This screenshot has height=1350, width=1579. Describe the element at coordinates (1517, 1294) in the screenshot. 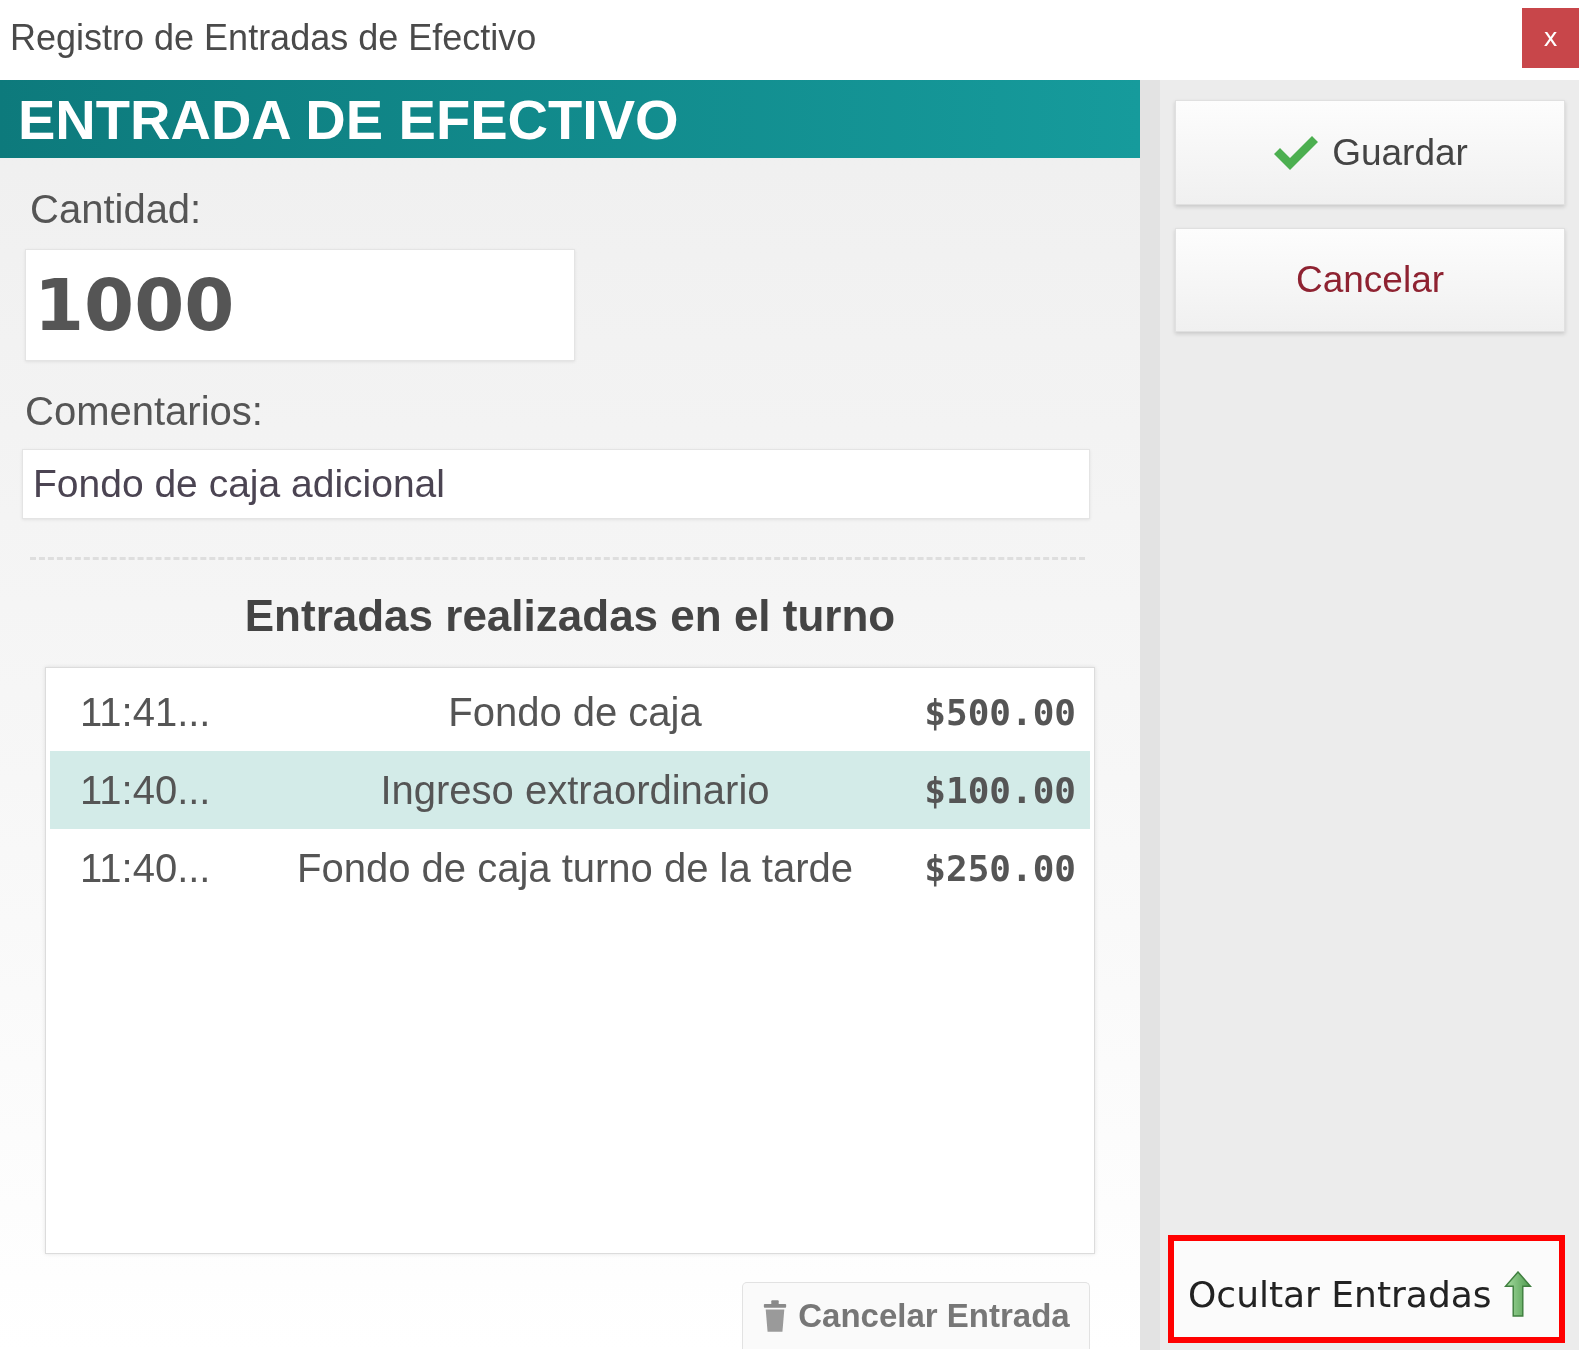

I see `up-arrow-icon` at that location.